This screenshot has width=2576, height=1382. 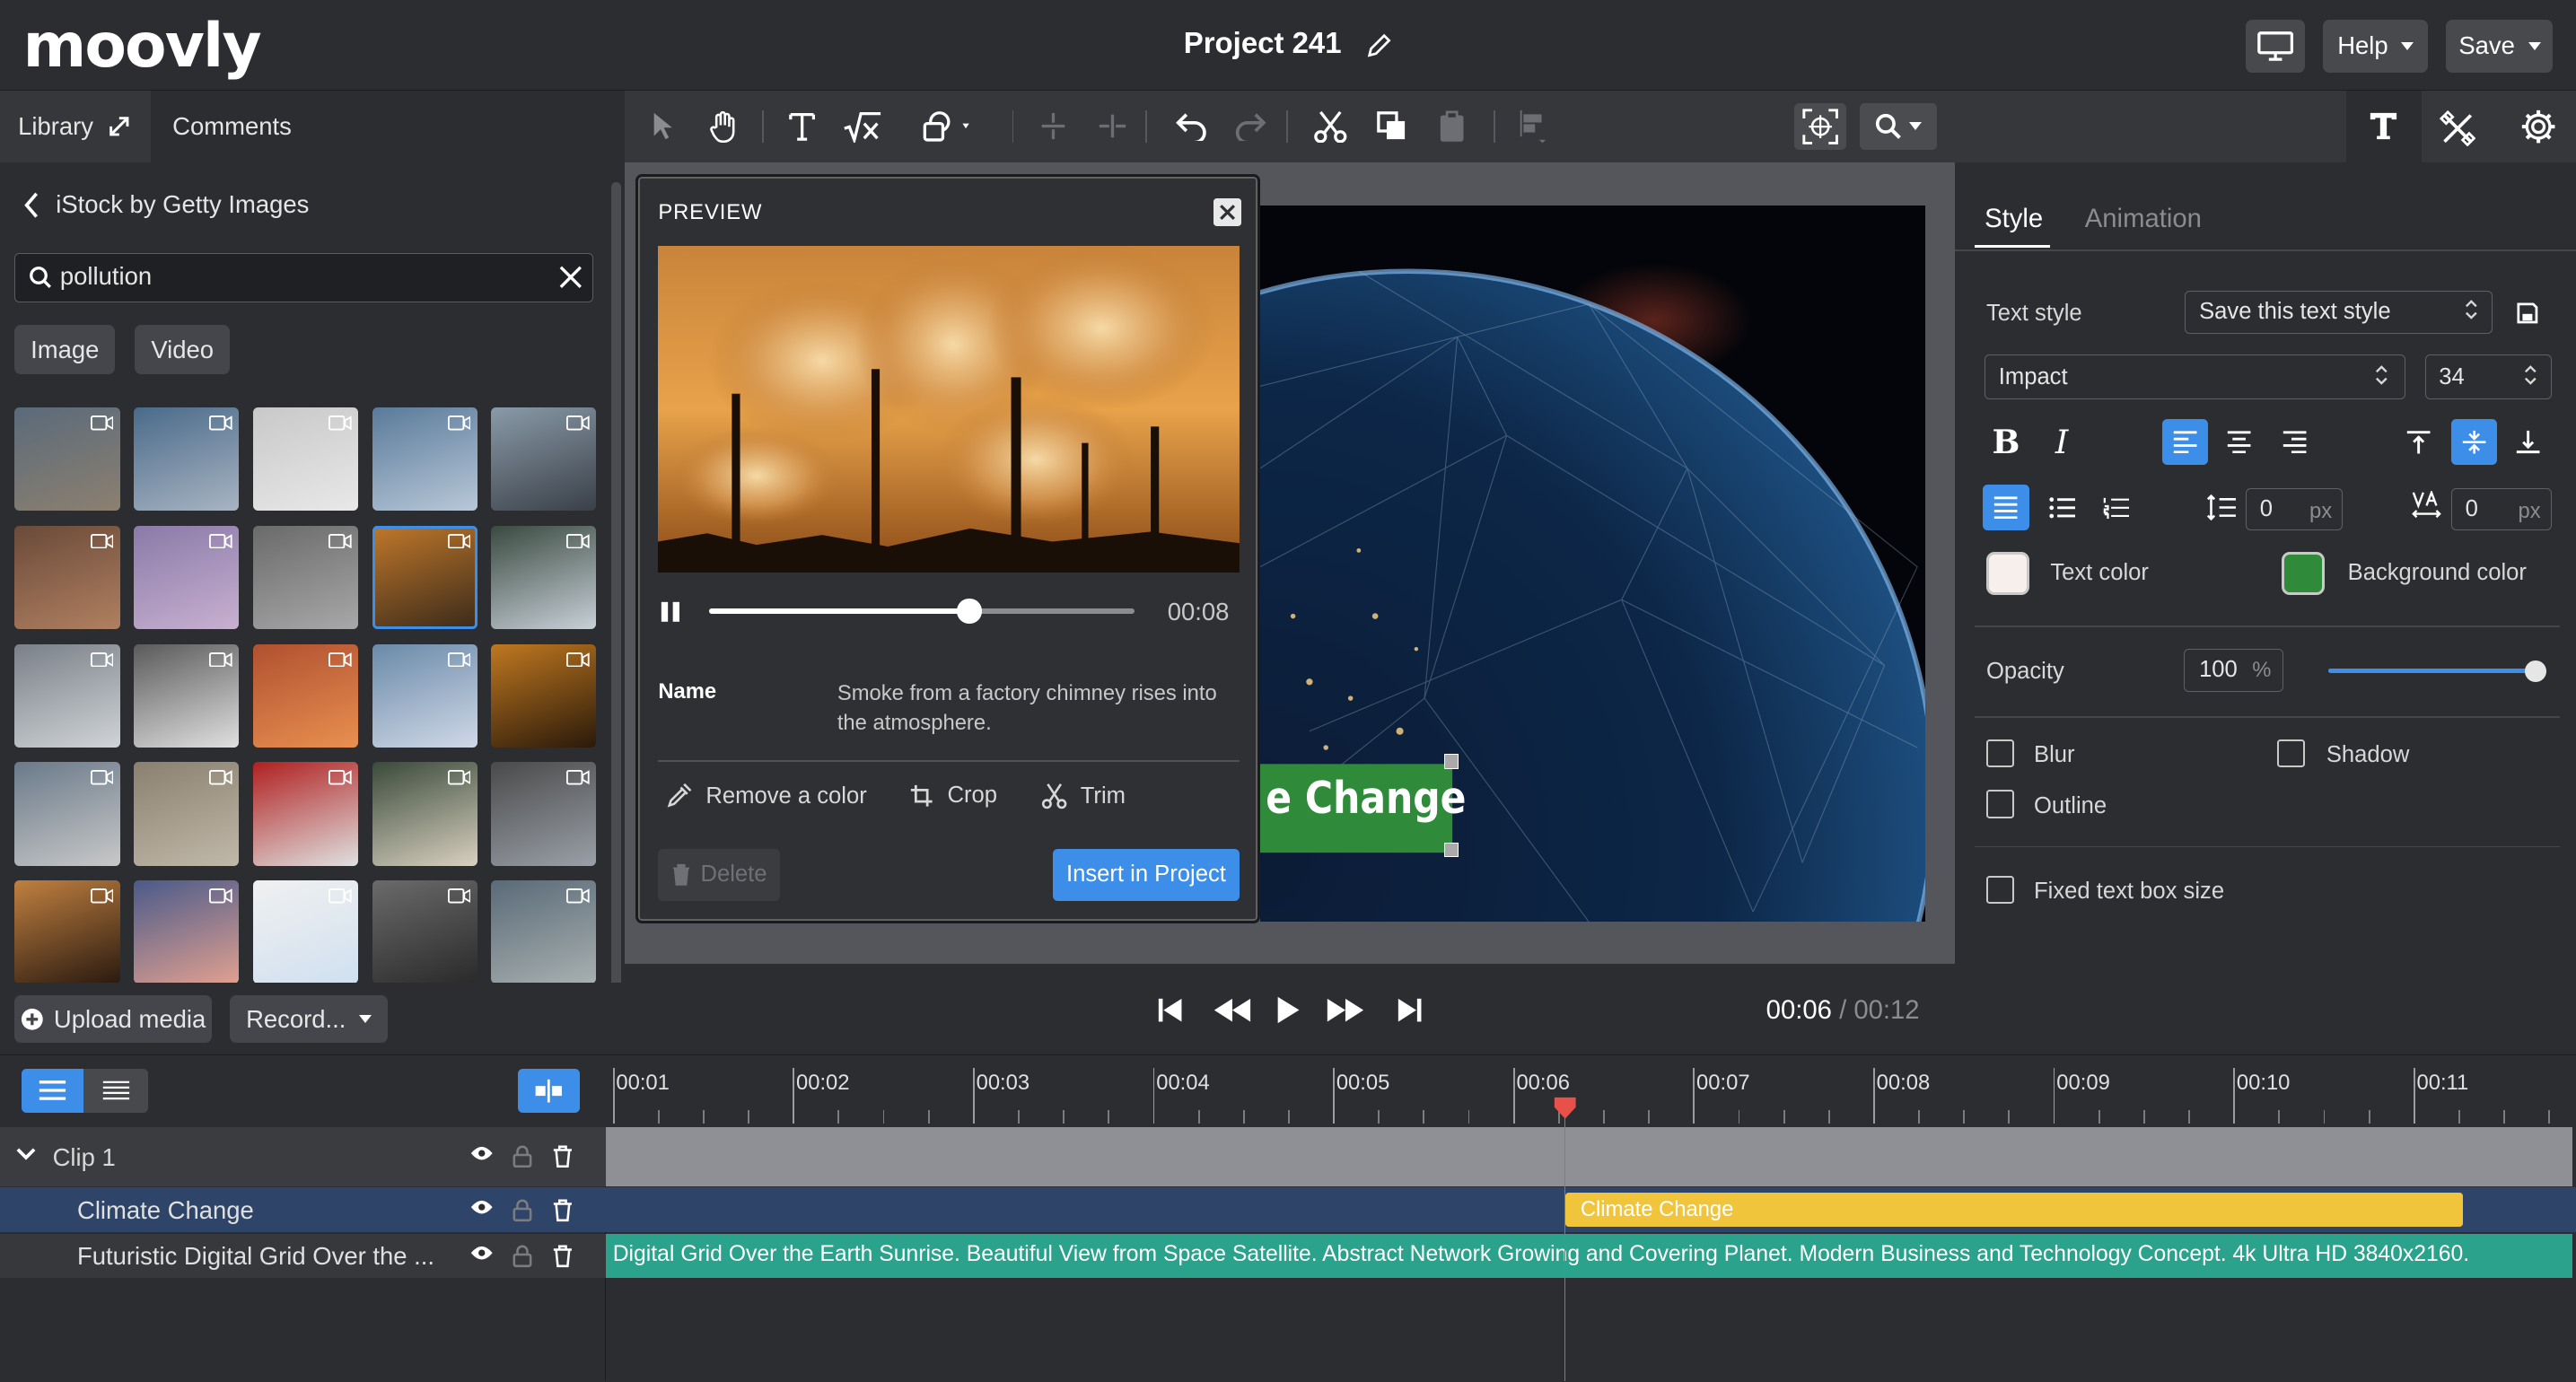 I want to click on shadow-checkbox, so click(x=2291, y=753).